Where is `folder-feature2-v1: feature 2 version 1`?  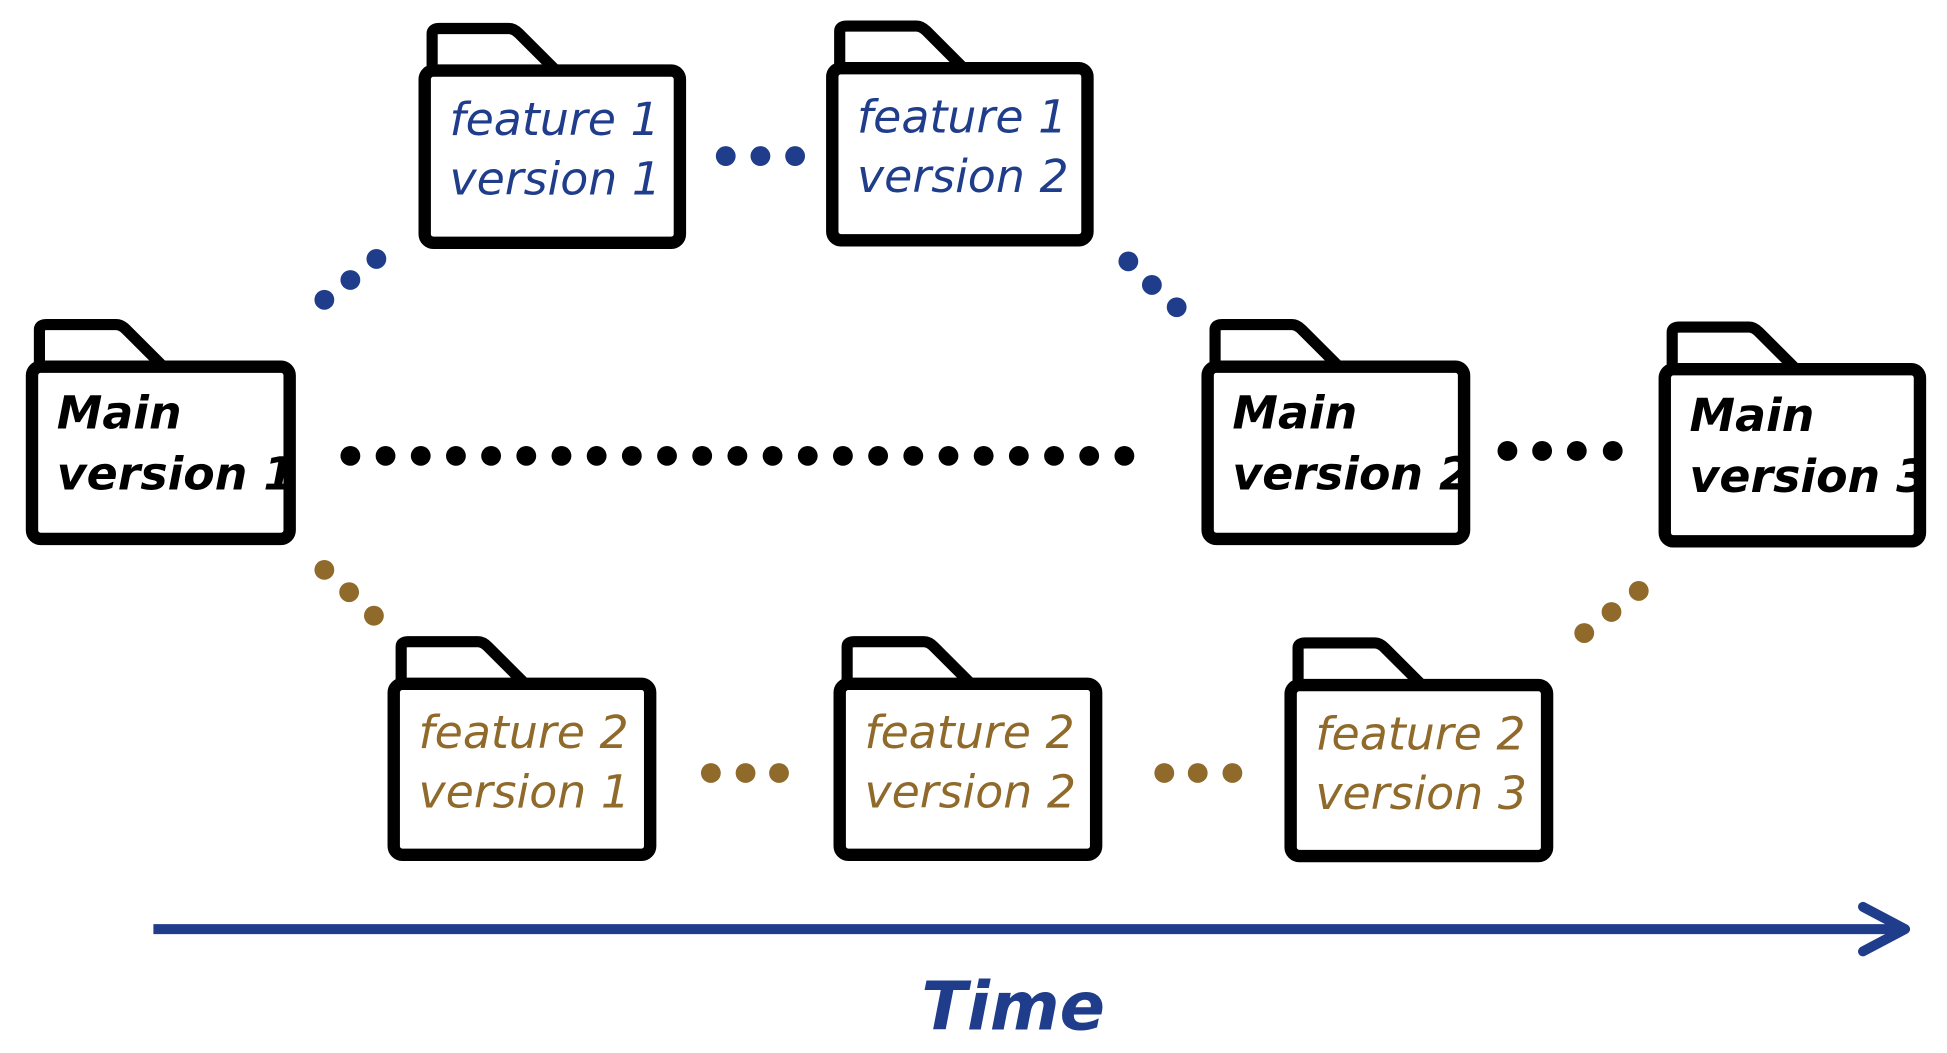 folder-feature2-v1: feature 2 version 1 is located at coordinates (522, 748).